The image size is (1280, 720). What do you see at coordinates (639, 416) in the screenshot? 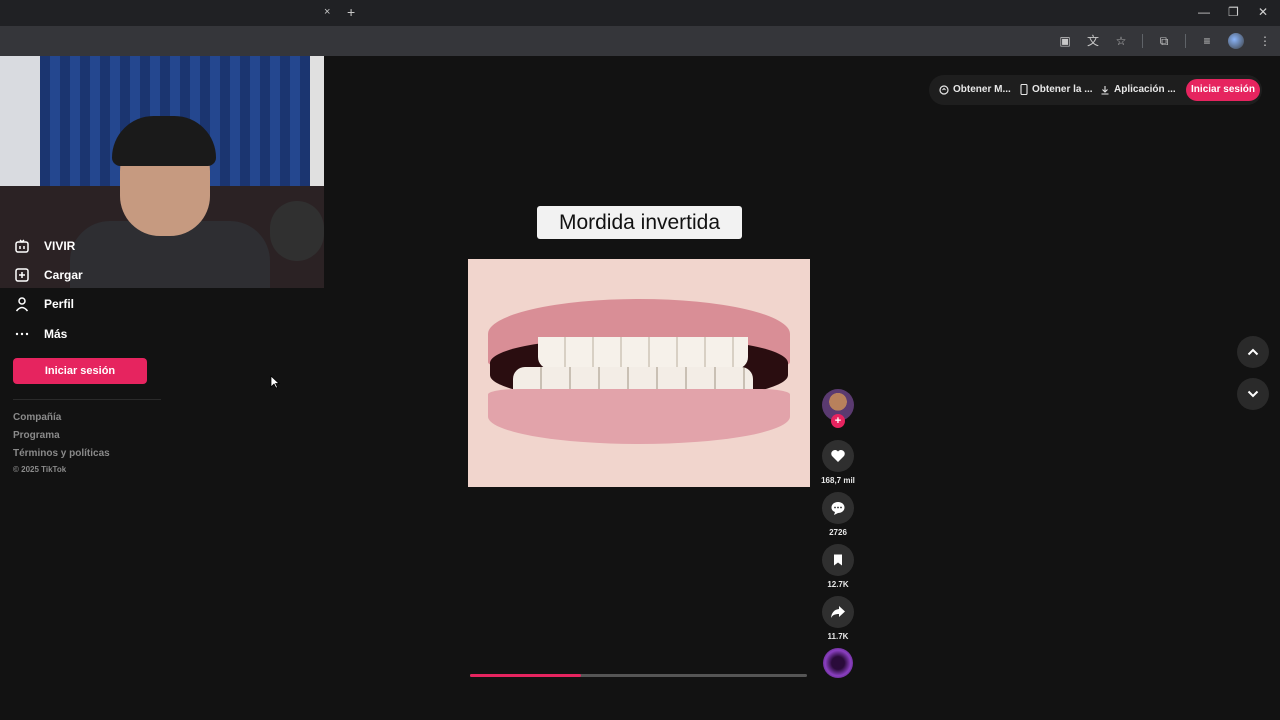
I see `video-frame-lower-lip` at bounding box center [639, 416].